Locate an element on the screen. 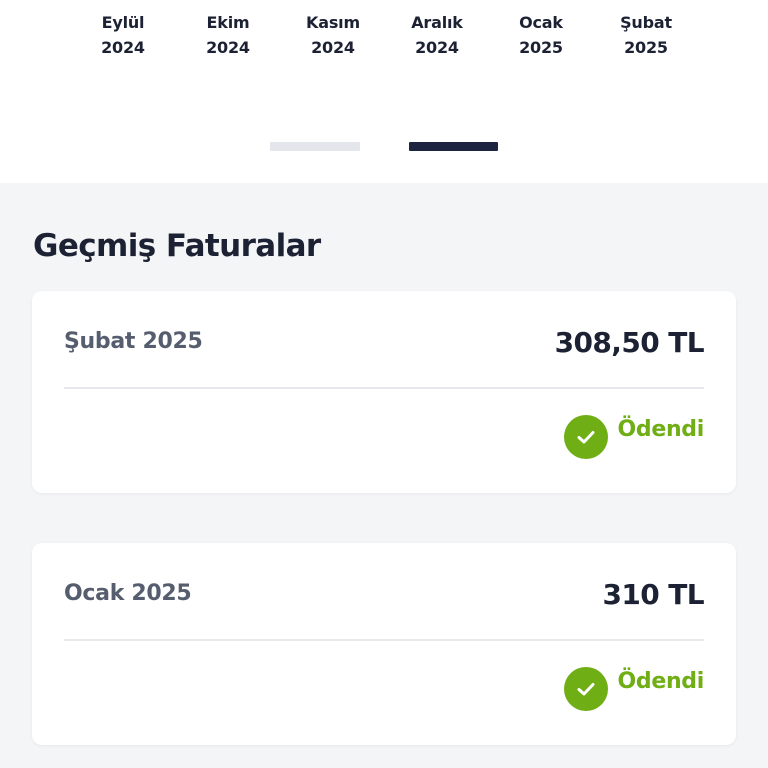  month-tab-kasim-2024: Kasım 2024 is located at coordinates (333, 35).